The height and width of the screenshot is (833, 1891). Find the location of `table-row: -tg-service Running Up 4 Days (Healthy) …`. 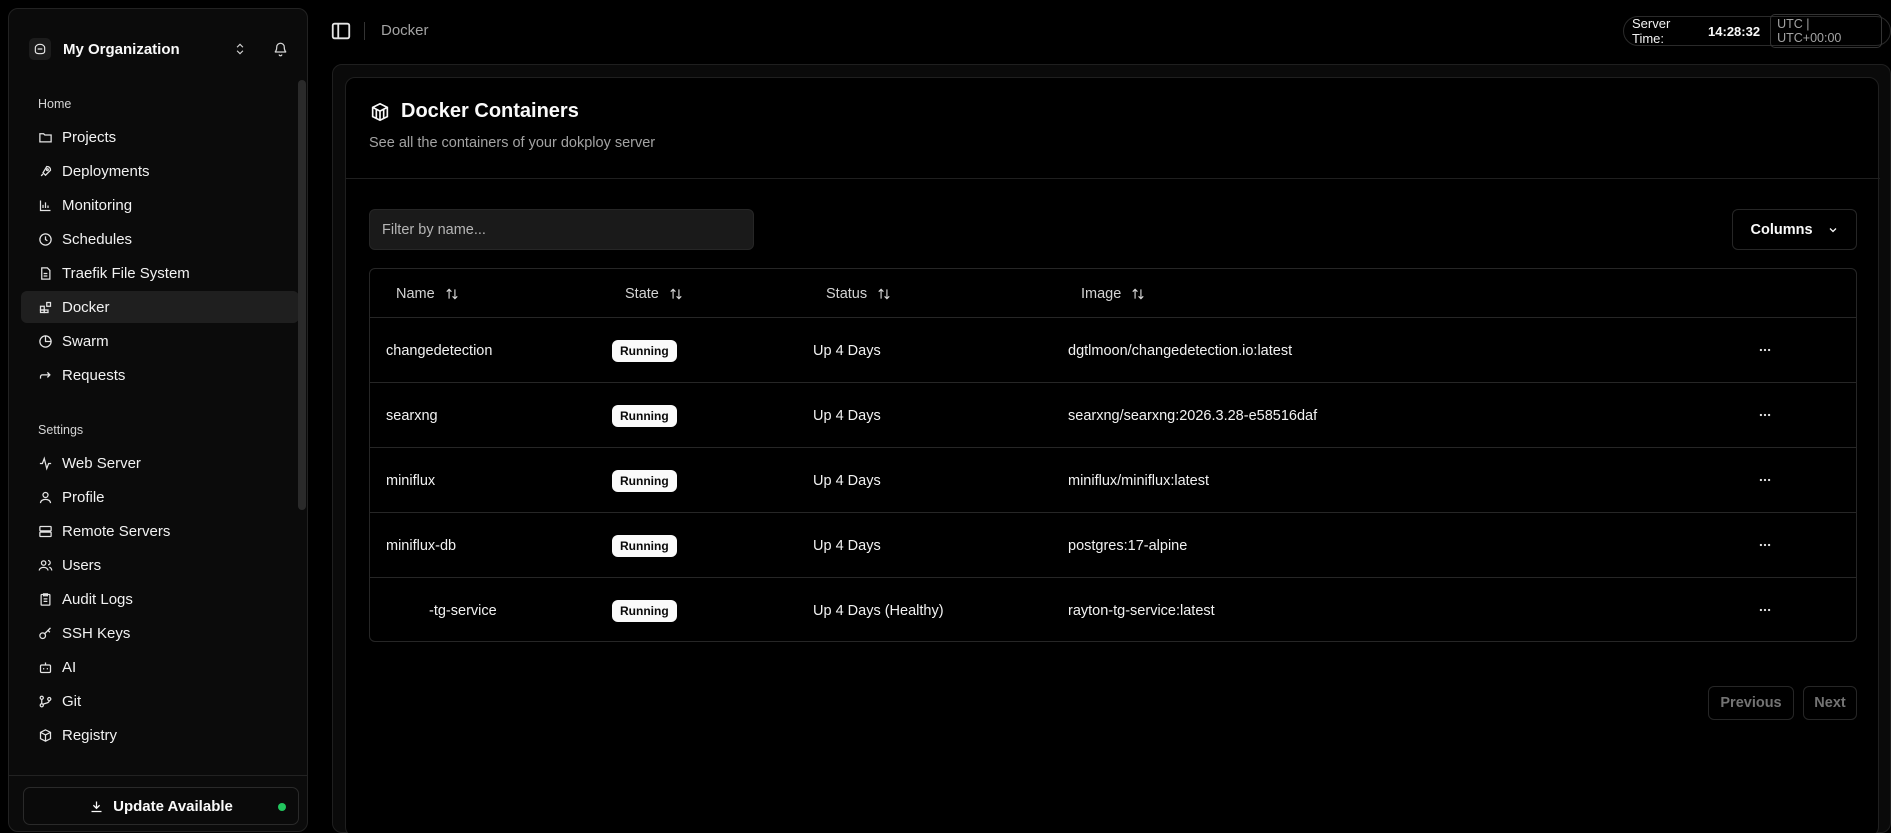

table-row: -tg-service Running Up 4 Days (Healthy) … is located at coordinates (1113, 609).